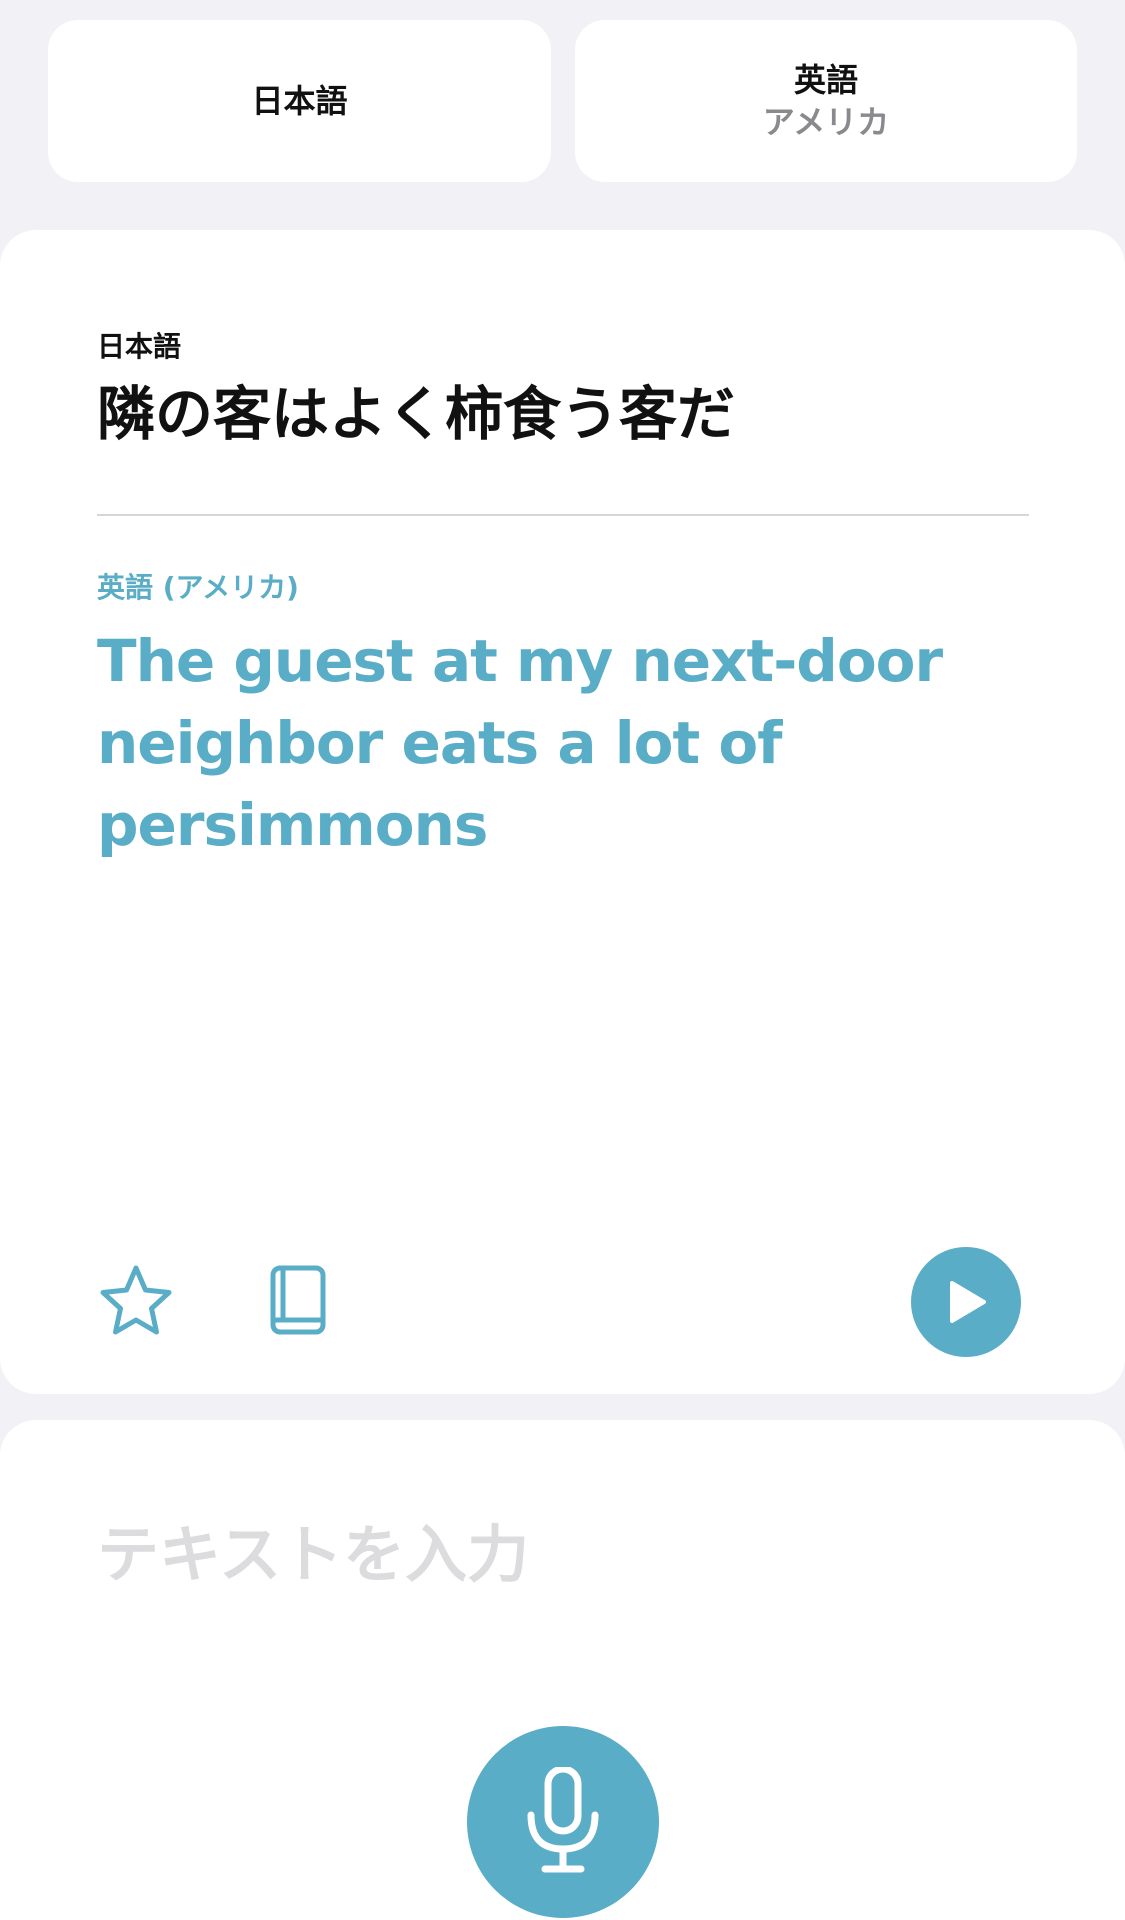 This screenshot has width=1125, height=1920. I want to click on play-icon, so click(968, 1302).